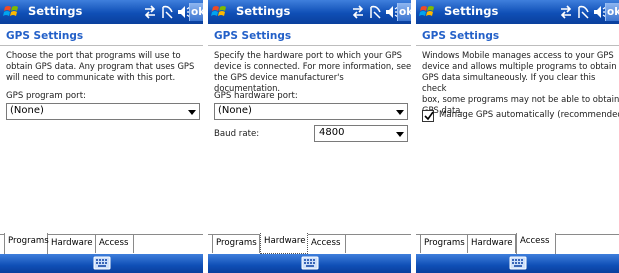 The image size is (619, 273). I want to click on checkmark-icon, so click(429, 116).